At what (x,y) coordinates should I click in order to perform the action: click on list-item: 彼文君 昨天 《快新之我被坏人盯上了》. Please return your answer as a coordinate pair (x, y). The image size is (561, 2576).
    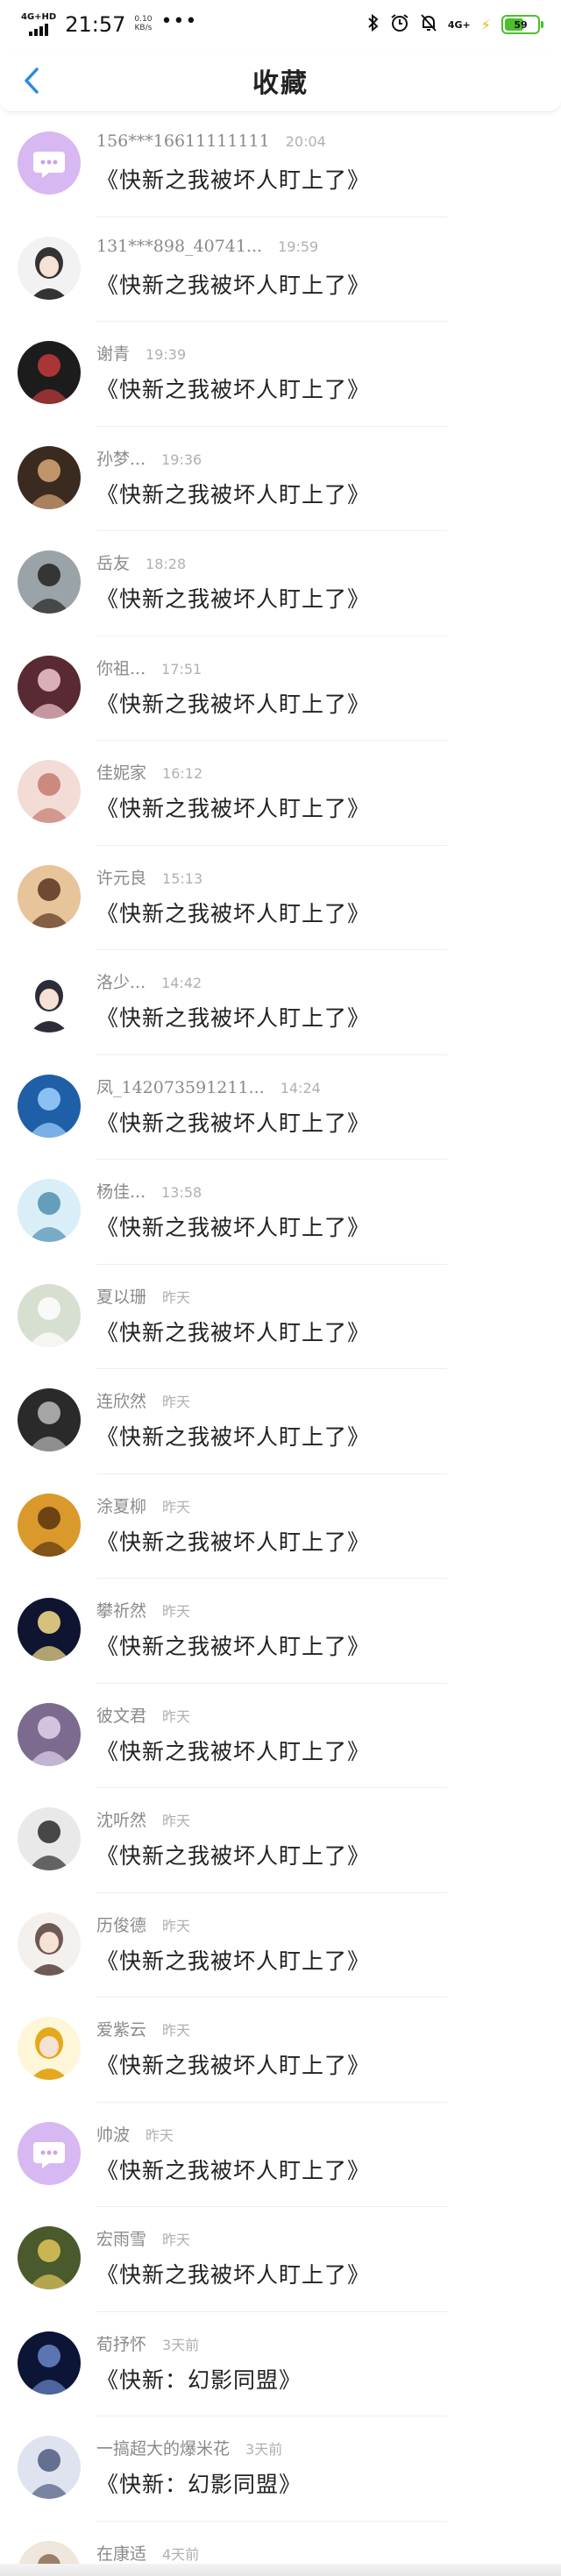
    Looking at the image, I should click on (280, 1736).